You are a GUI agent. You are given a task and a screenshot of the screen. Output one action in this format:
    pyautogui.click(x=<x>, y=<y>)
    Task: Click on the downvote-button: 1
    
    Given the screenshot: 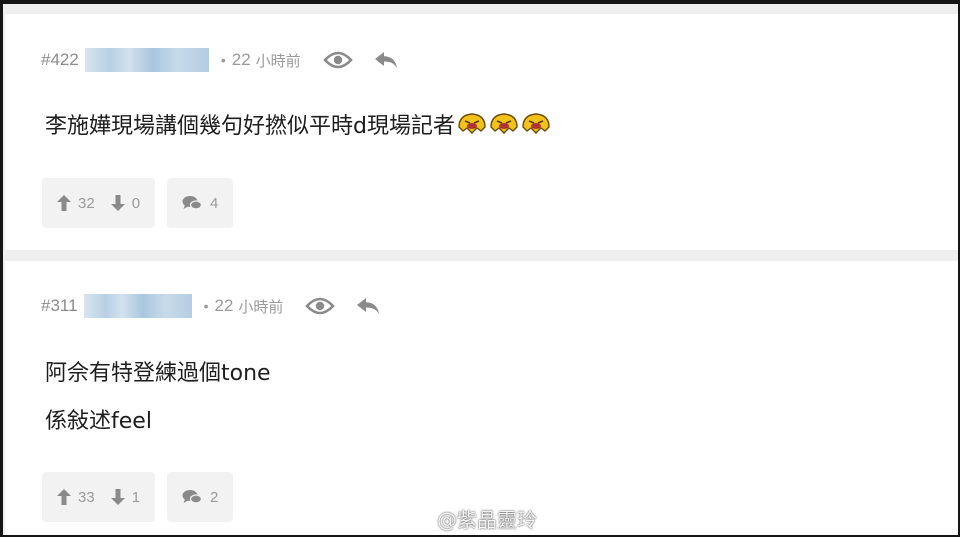 What is the action you would take?
    pyautogui.click(x=125, y=497)
    